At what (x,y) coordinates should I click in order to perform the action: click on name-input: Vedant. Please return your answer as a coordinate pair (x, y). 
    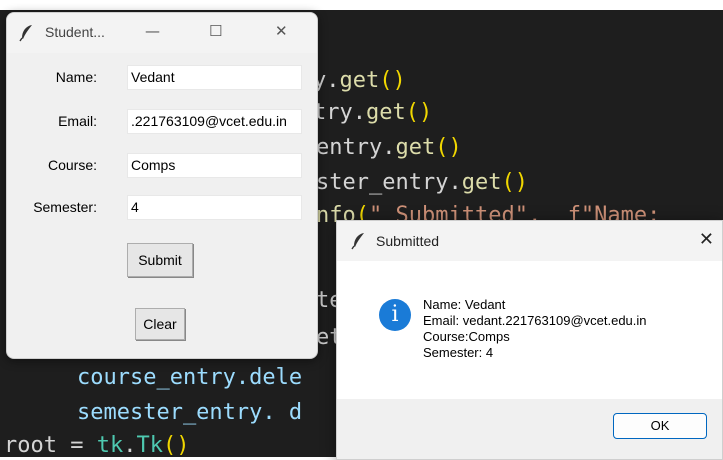
    Looking at the image, I should click on (214, 77).